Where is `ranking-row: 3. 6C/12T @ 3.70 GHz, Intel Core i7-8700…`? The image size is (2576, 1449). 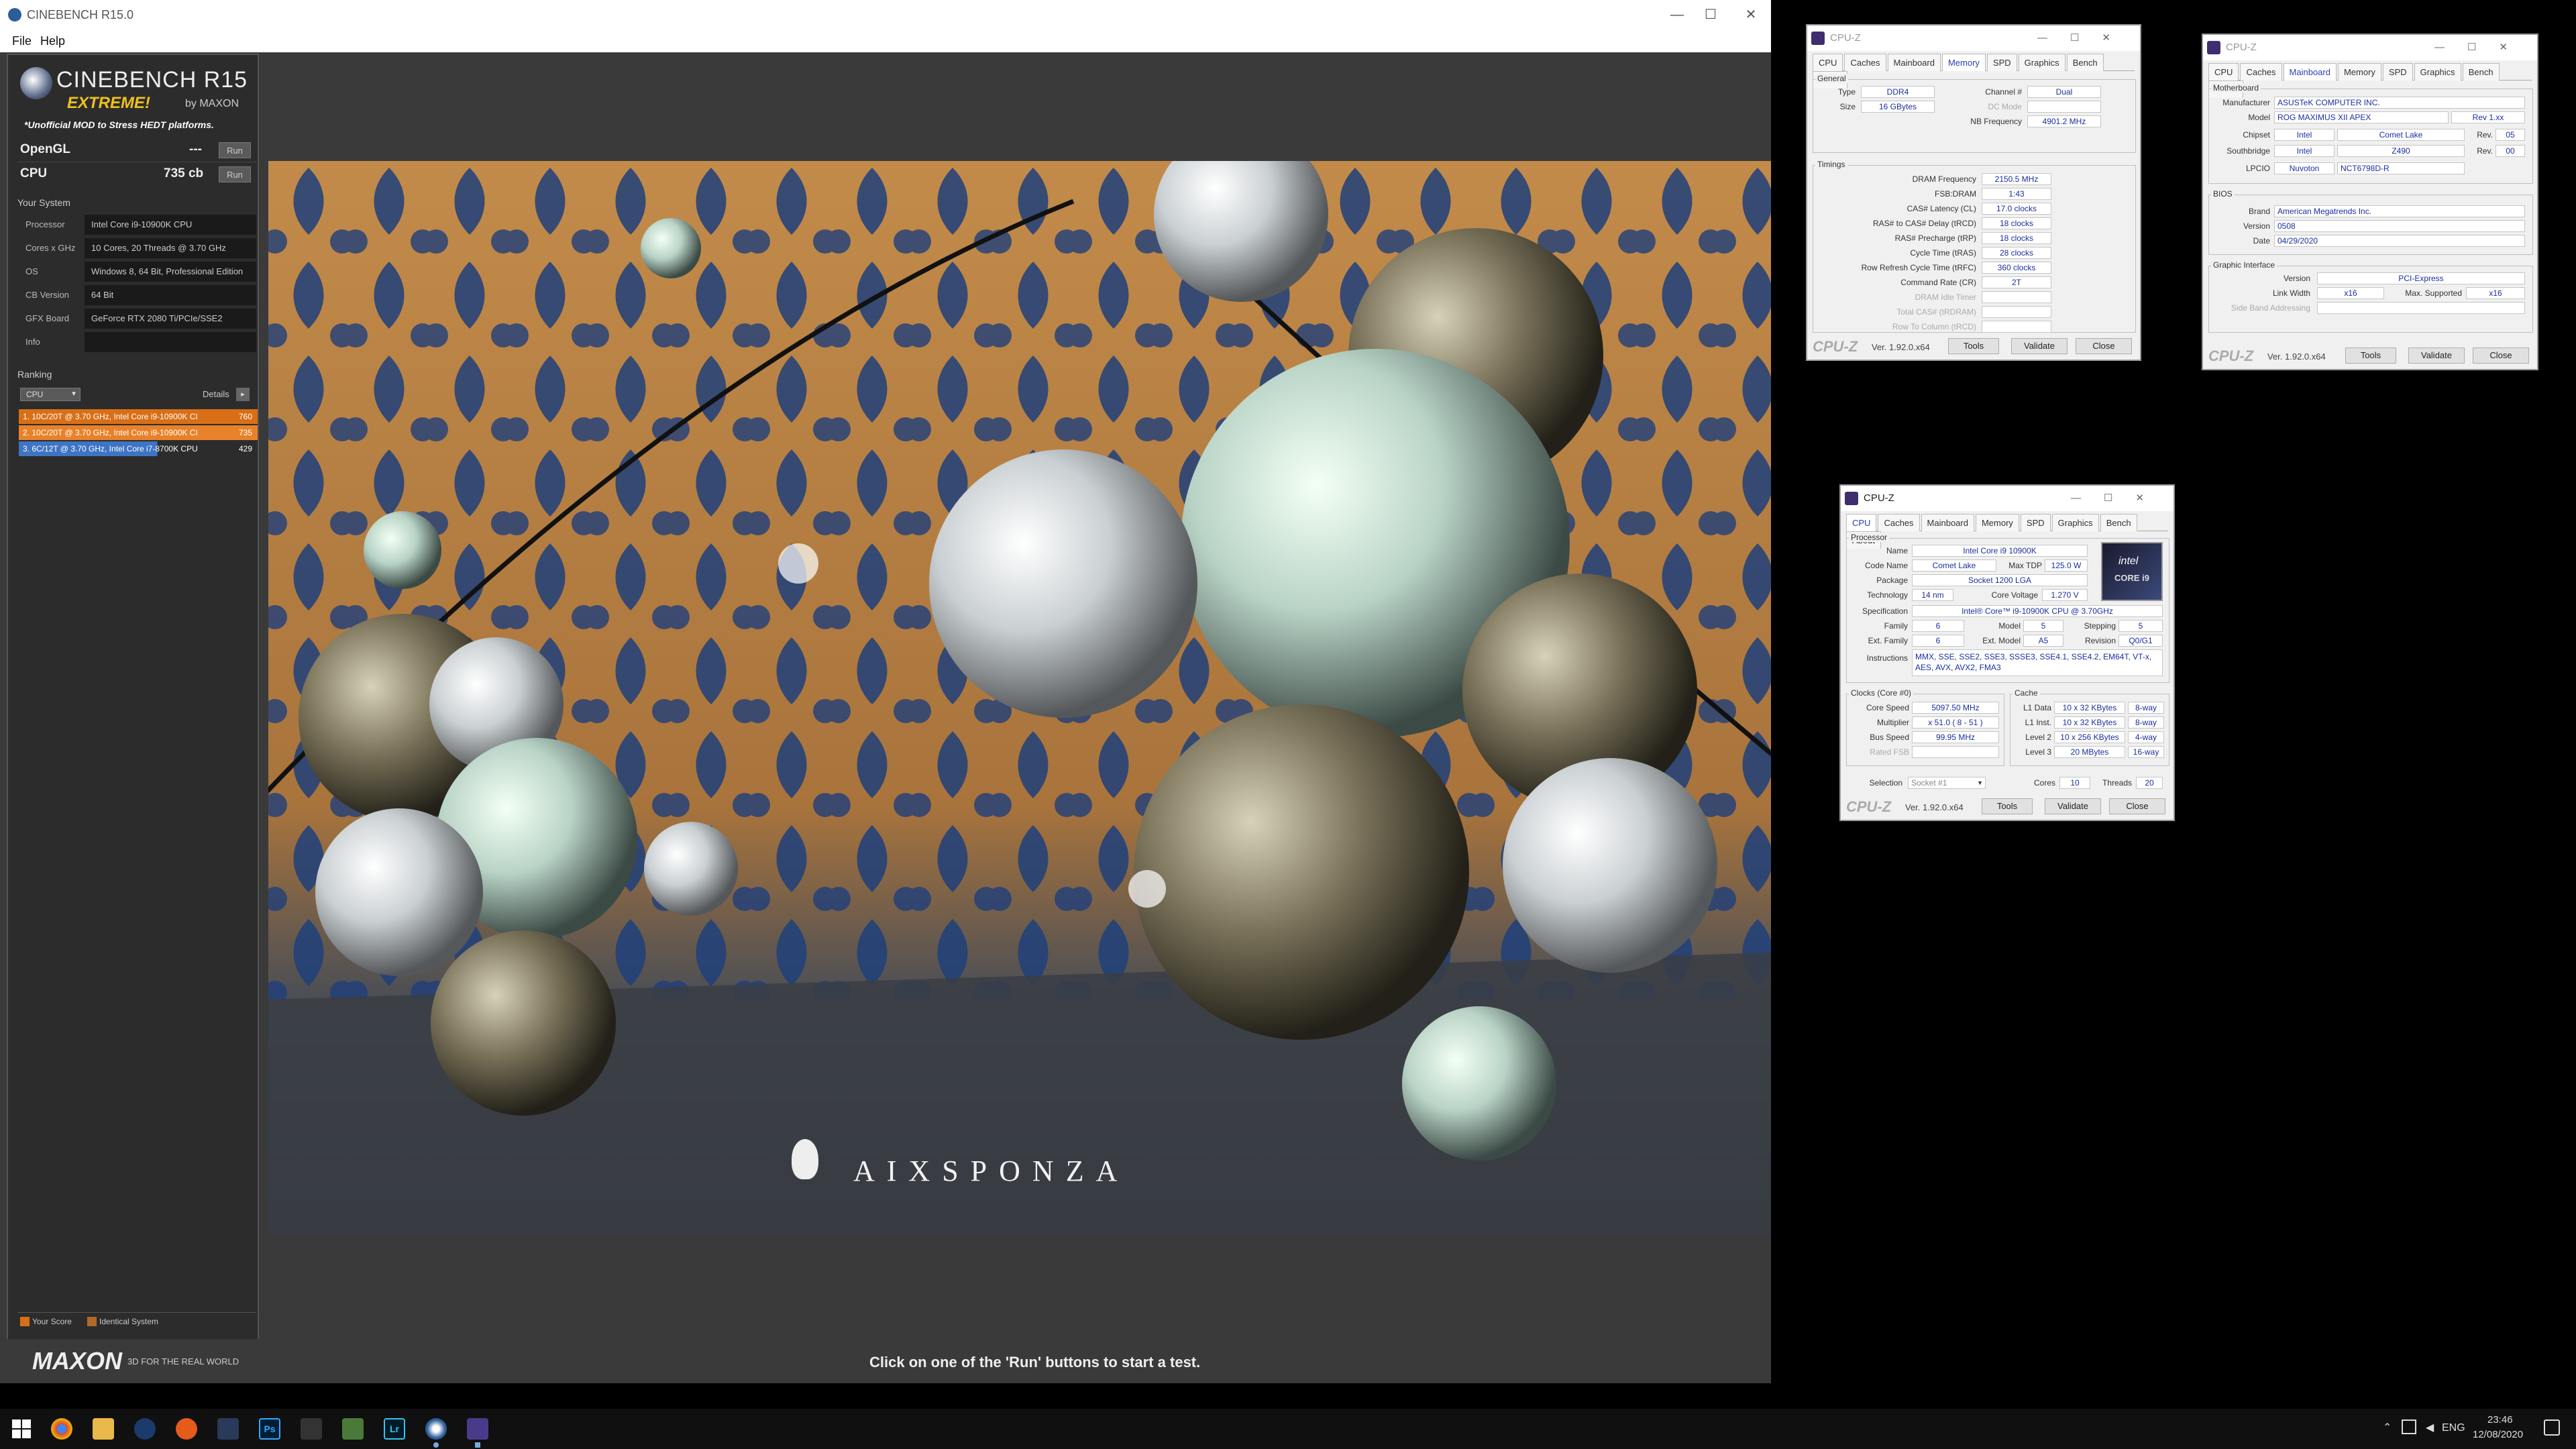
ranking-row: 3. 6C/12T @ 3.70 GHz, Intel Core i7-8700… is located at coordinates (138, 448).